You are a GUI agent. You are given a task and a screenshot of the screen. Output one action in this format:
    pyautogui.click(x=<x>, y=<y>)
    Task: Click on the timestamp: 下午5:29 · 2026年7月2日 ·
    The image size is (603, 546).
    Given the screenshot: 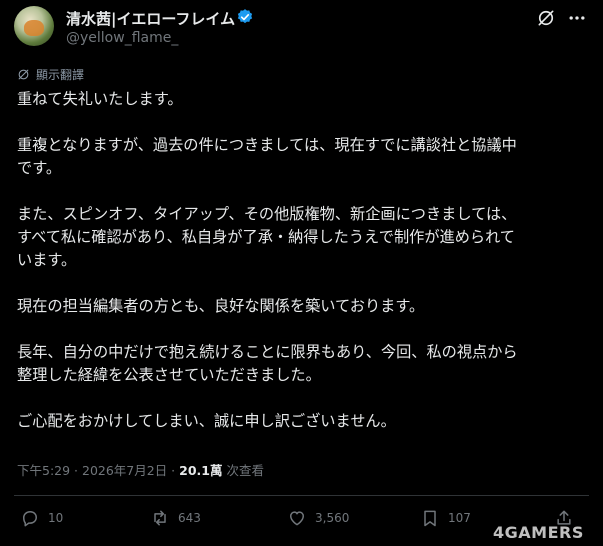 What is the action you would take?
    pyautogui.click(x=98, y=470)
    